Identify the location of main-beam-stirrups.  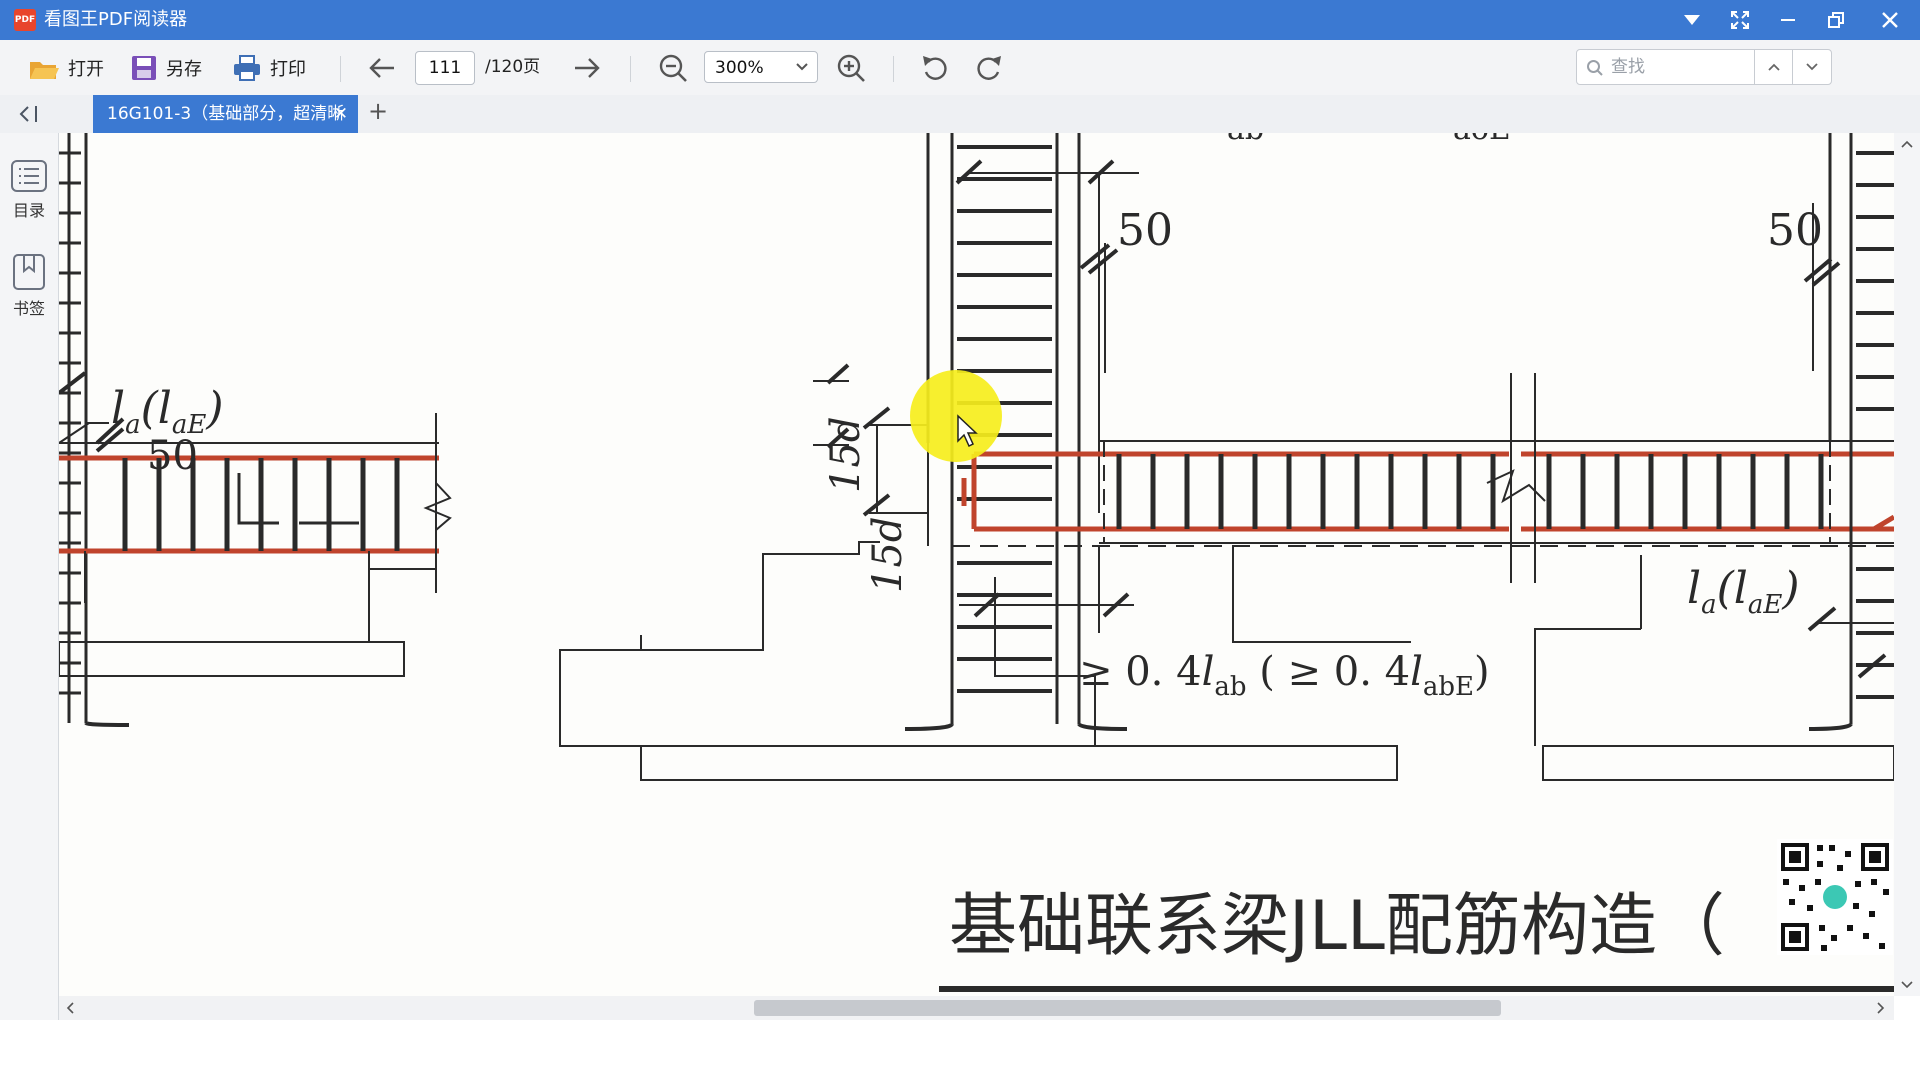
(1470, 491).